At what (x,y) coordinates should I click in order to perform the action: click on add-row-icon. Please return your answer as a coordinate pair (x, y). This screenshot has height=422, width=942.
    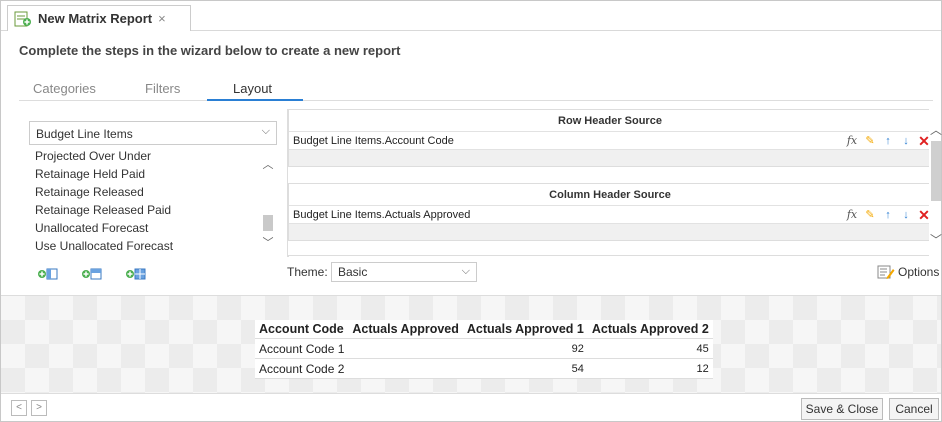
    Looking at the image, I should click on (48, 274).